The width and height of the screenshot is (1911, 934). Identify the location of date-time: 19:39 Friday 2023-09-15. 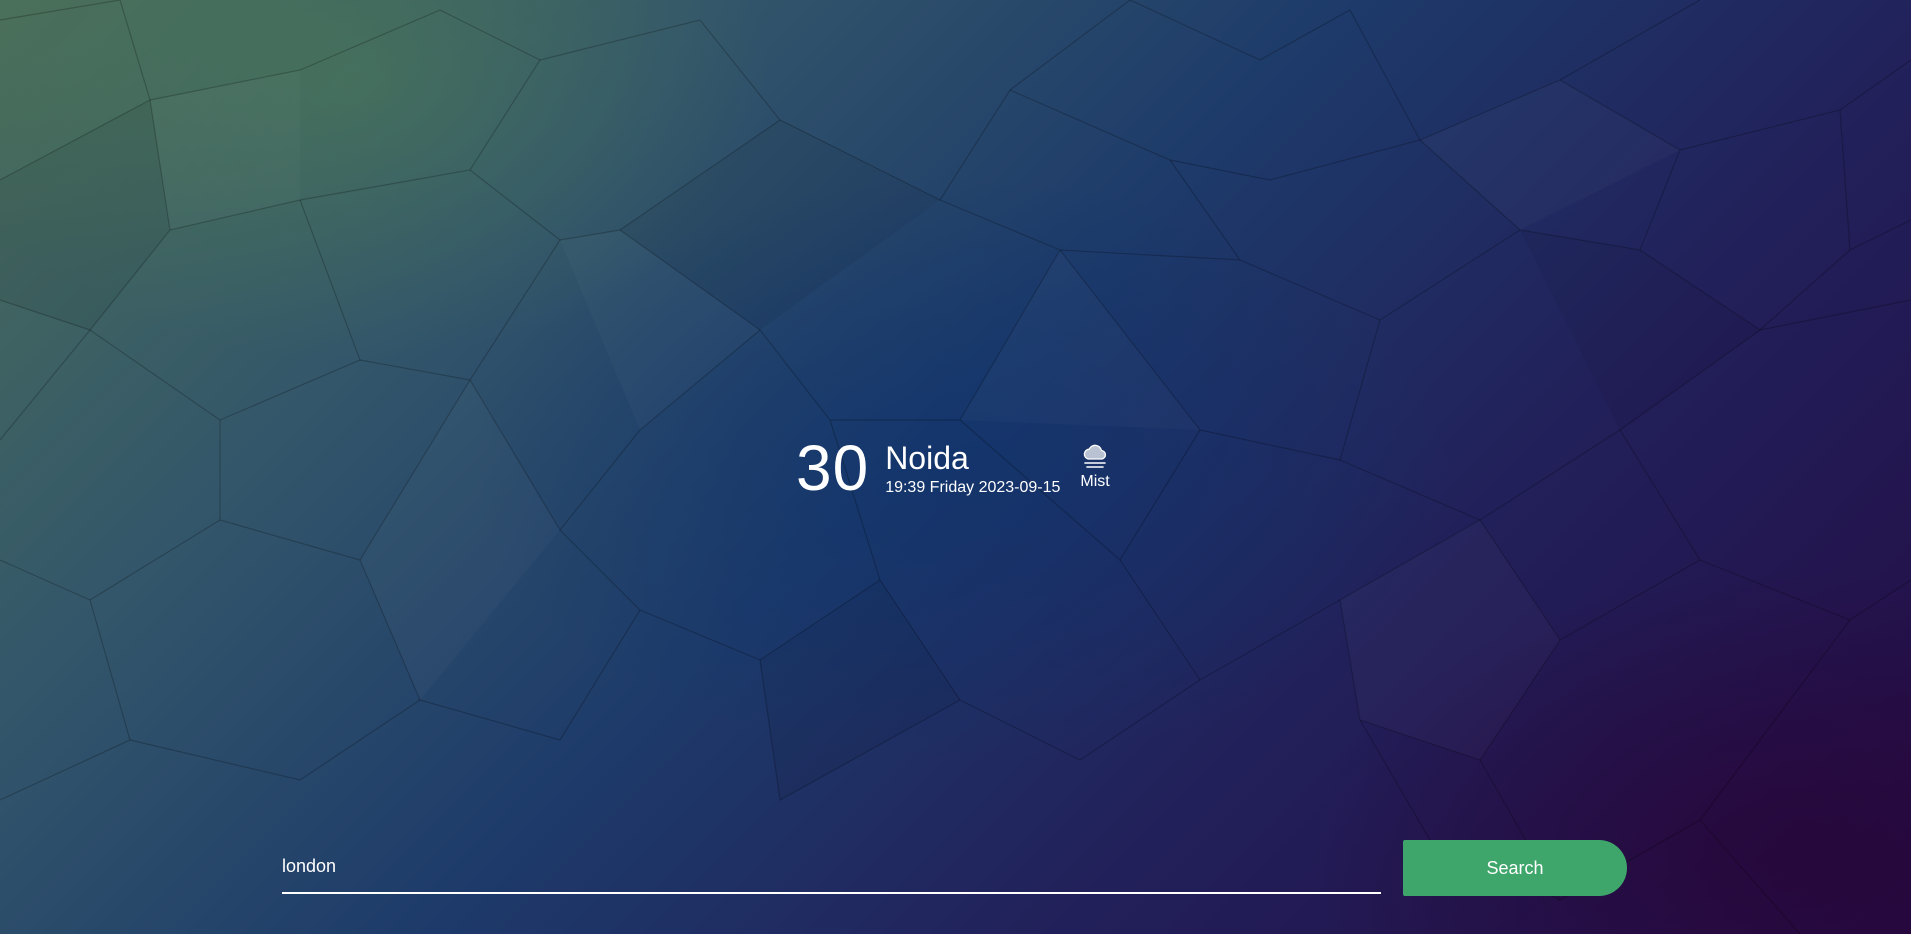
(973, 487).